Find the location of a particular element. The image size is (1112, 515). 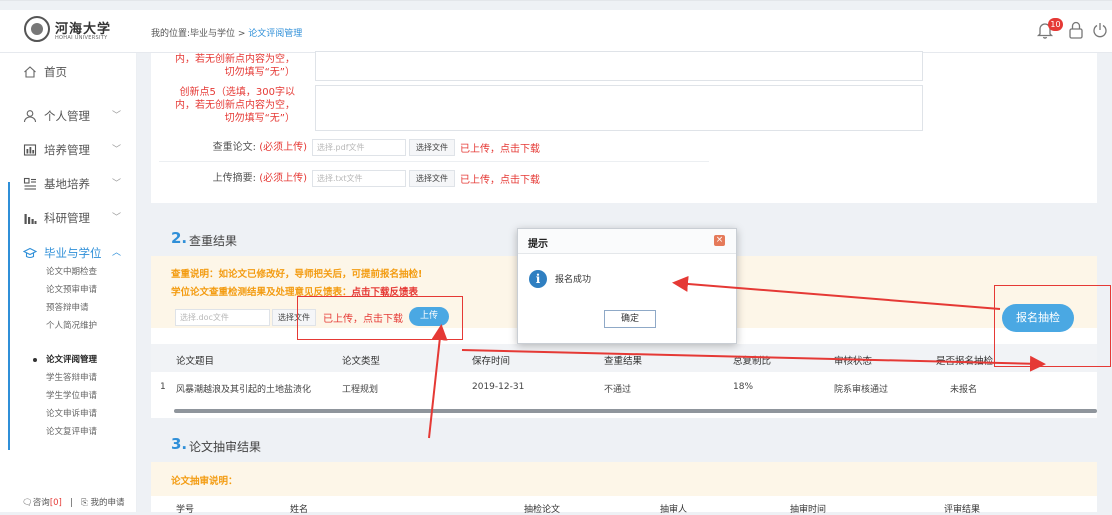

current-item-dot is located at coordinates (35, 360).